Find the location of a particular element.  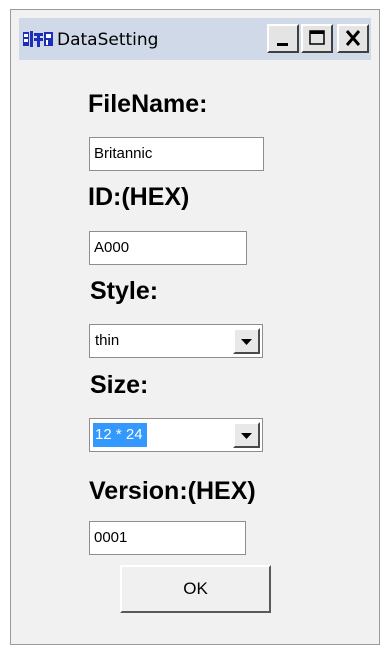

close-icon is located at coordinates (353, 38).